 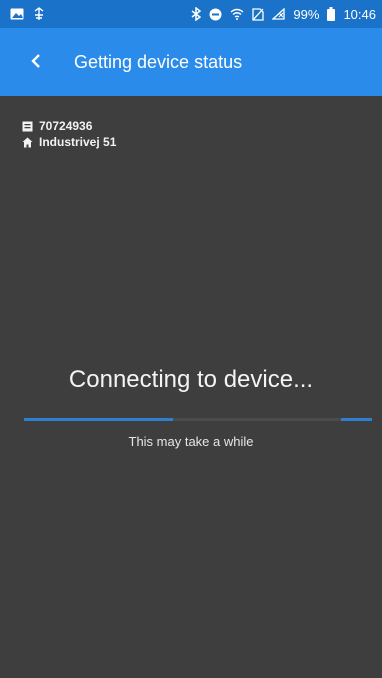 I want to click on device-id-row: 70724936, so click(x=69, y=126).